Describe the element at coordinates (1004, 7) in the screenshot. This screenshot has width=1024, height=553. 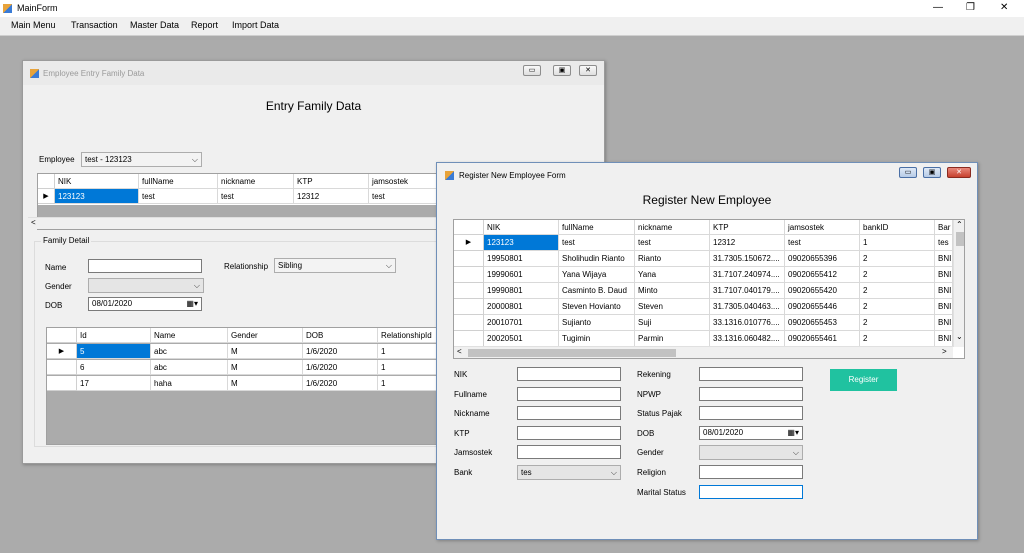
I see `close-icon: ✕` at that location.